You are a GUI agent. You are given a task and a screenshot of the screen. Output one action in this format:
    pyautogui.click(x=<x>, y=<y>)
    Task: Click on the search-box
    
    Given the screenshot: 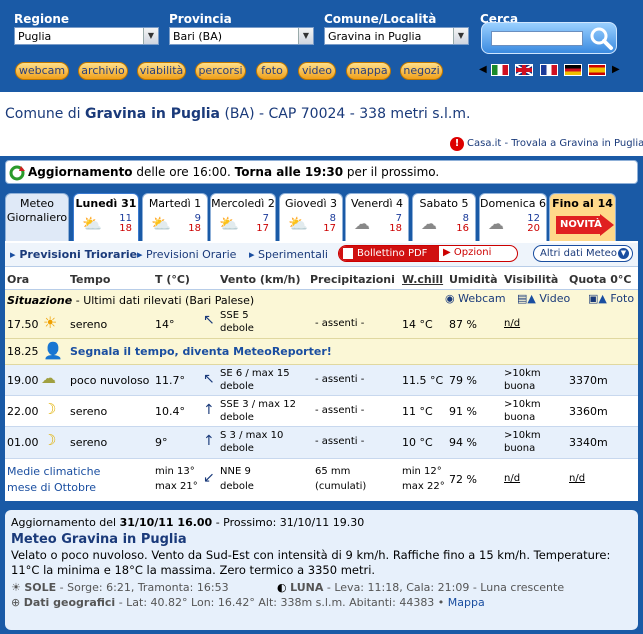 What is the action you would take?
    pyautogui.click(x=549, y=38)
    